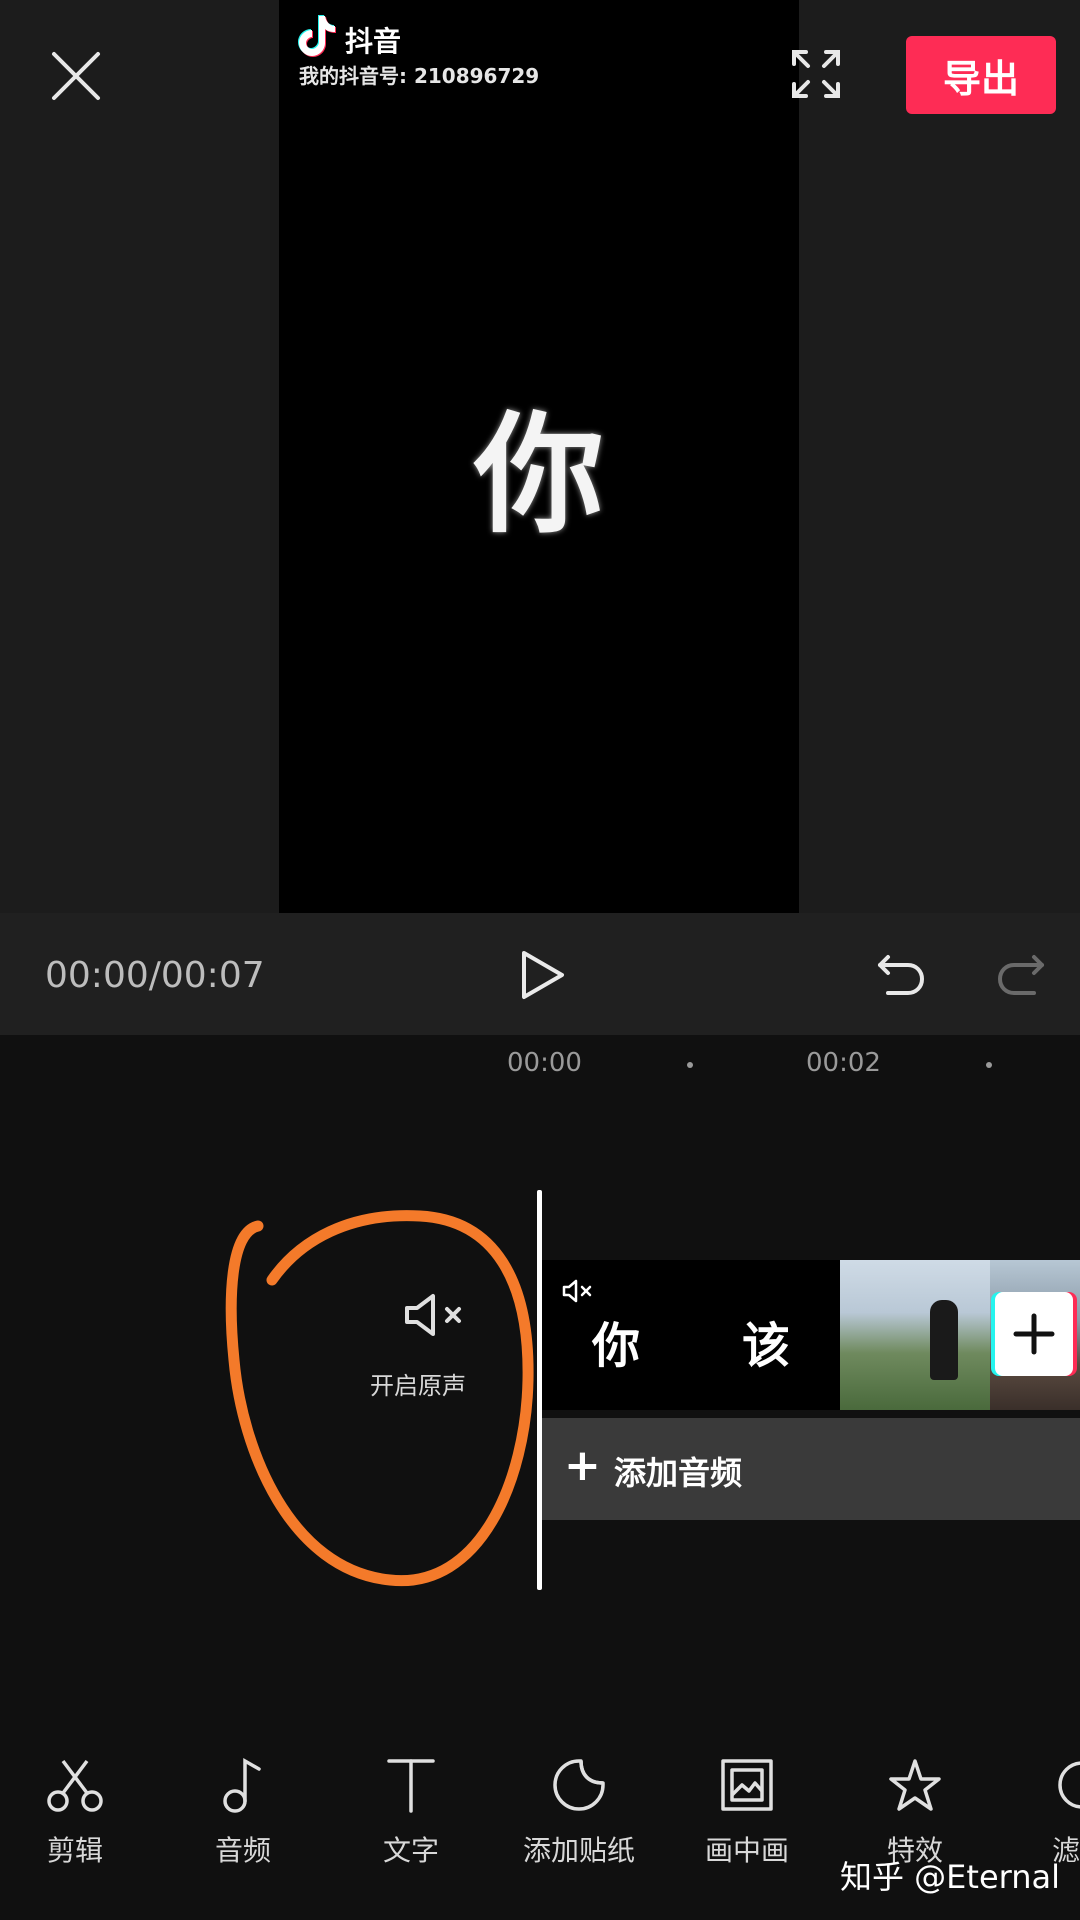 Image resolution: width=1080 pixels, height=1920 pixels. I want to click on account-id: 我的抖音号: 210896729, so click(419, 76).